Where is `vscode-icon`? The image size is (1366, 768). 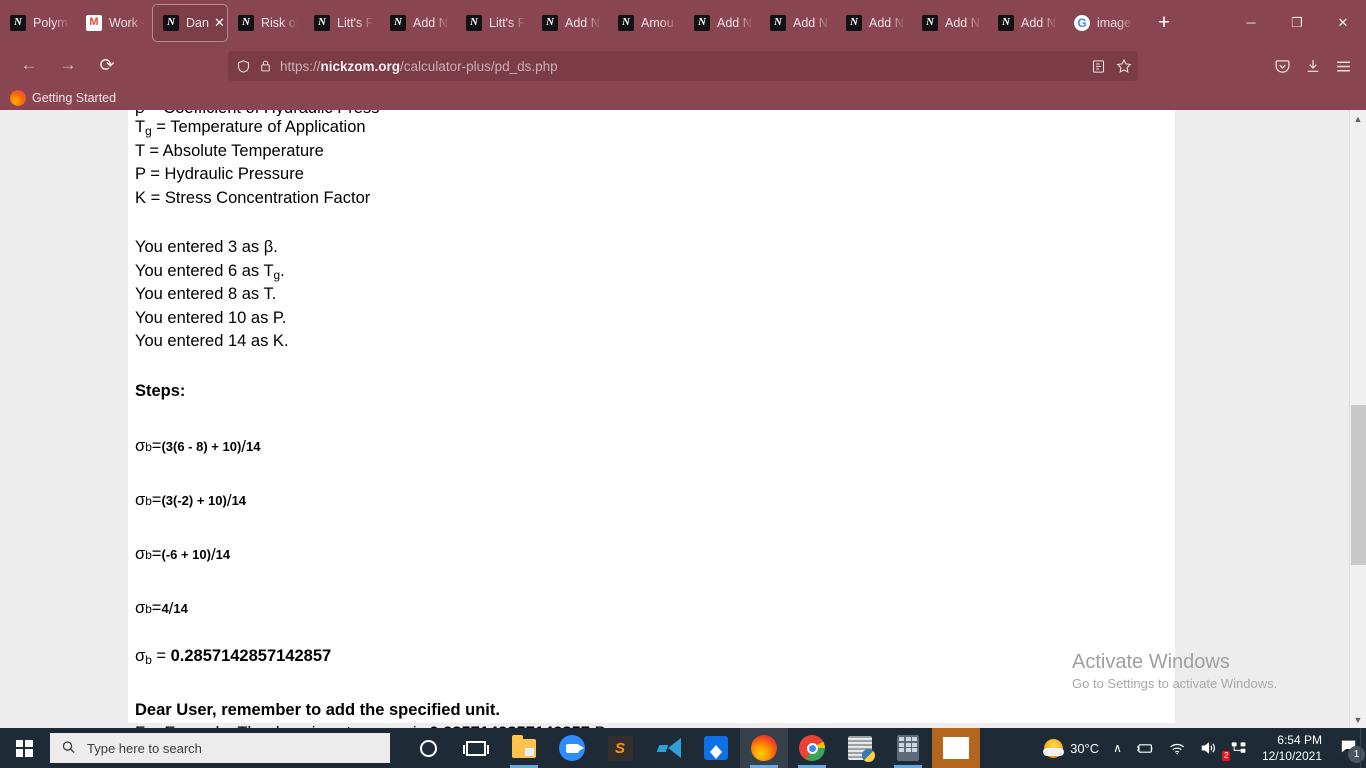
vscode-icon is located at coordinates (668, 748).